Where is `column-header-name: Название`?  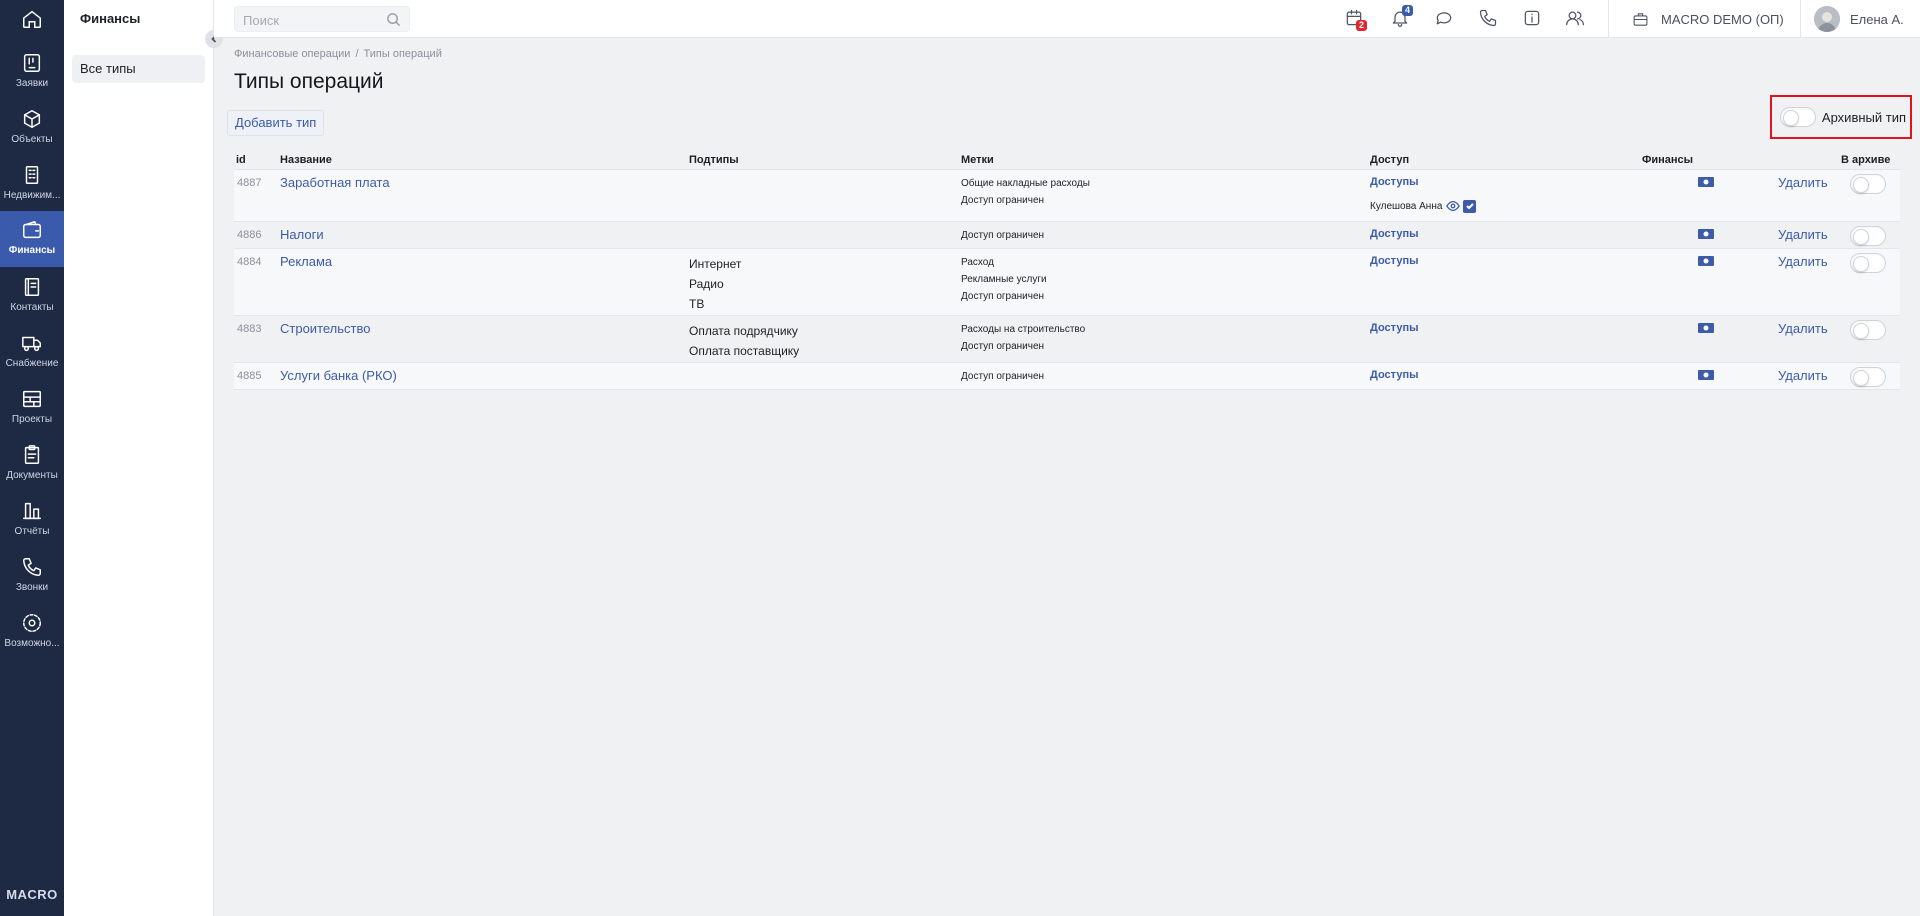
column-header-name: Название is located at coordinates (306, 160).